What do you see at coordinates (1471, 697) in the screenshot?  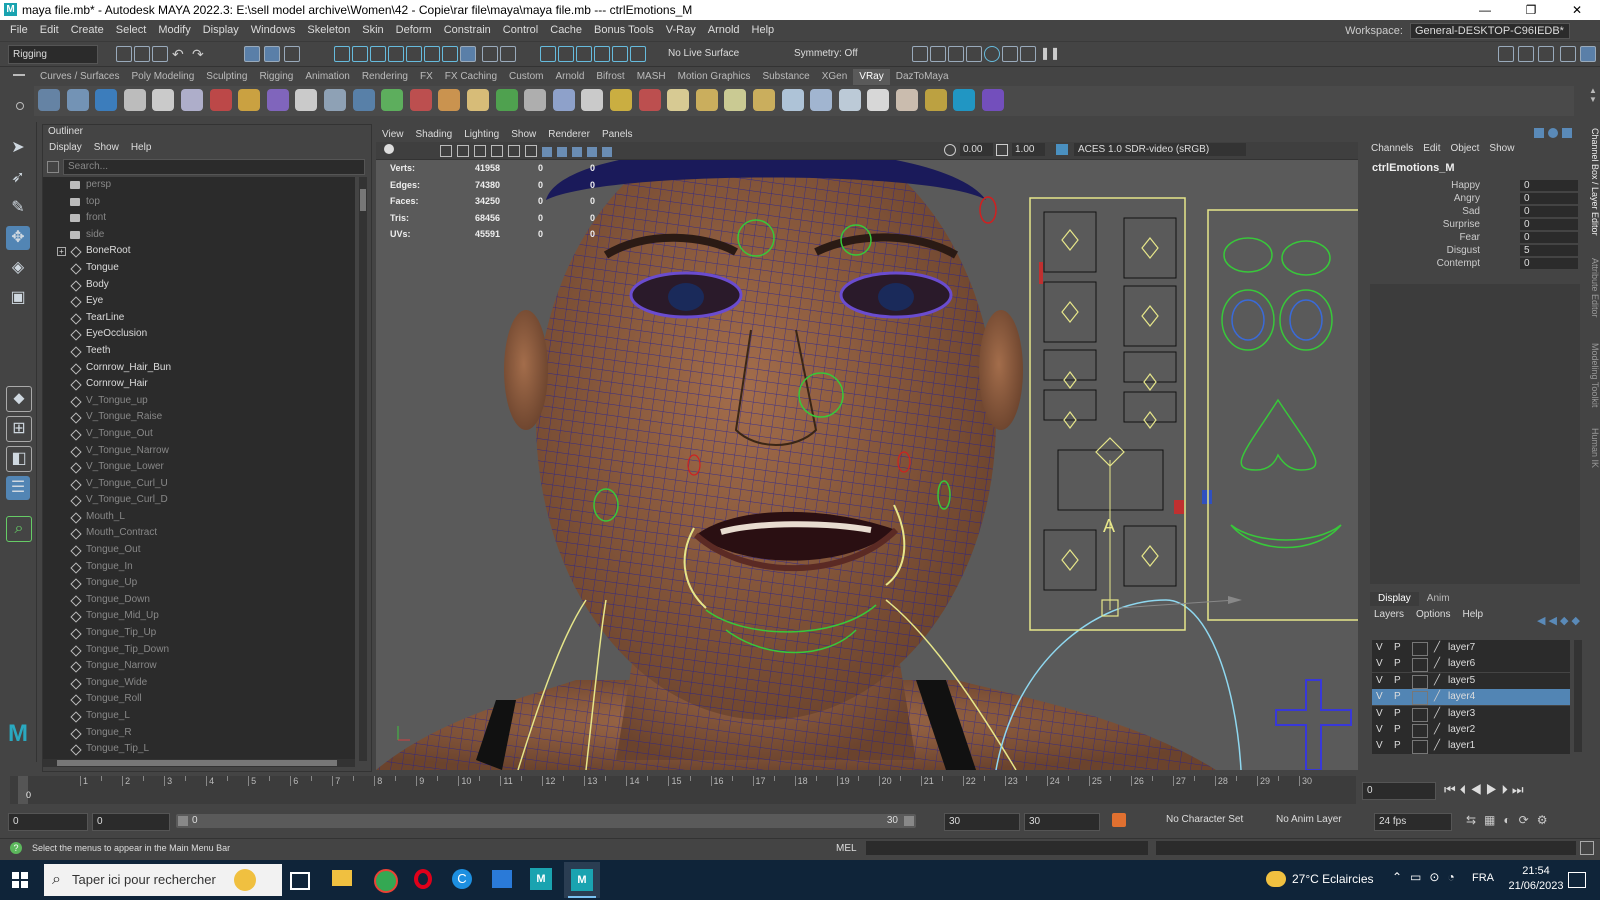 I see `layer-row-layer4: V P ╱ layer4` at bounding box center [1471, 697].